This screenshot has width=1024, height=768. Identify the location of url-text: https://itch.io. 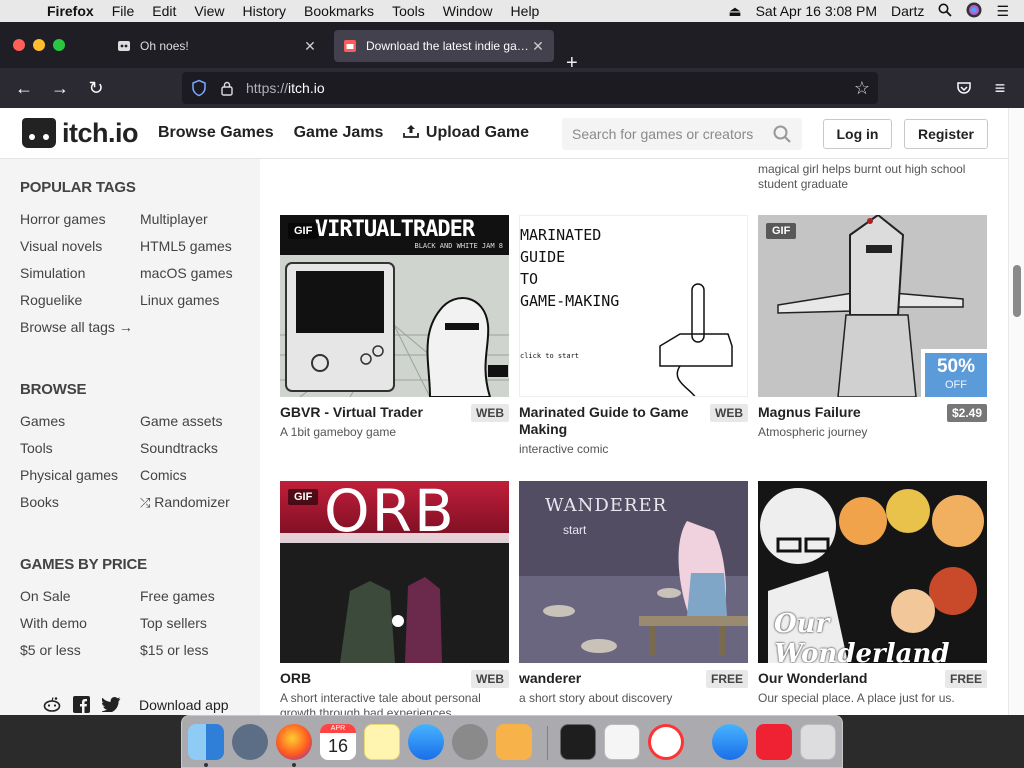
(285, 88).